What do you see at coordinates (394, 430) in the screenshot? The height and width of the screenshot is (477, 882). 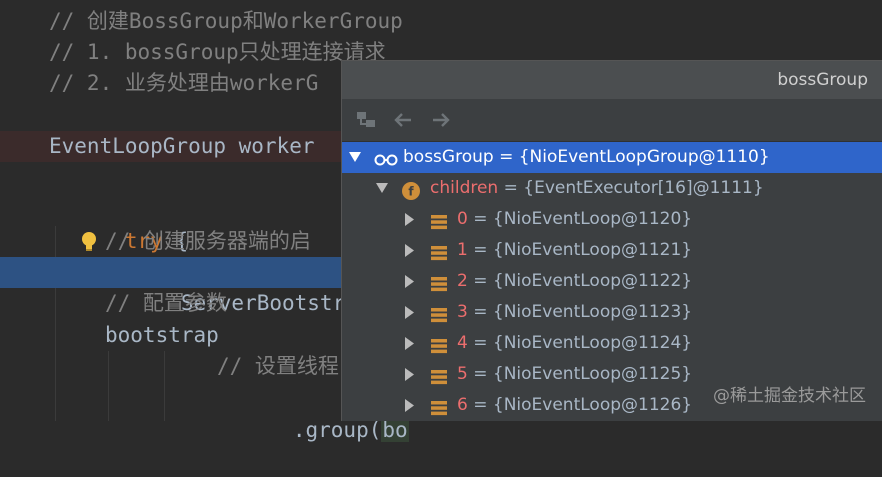 I see `variable-name: bo` at bounding box center [394, 430].